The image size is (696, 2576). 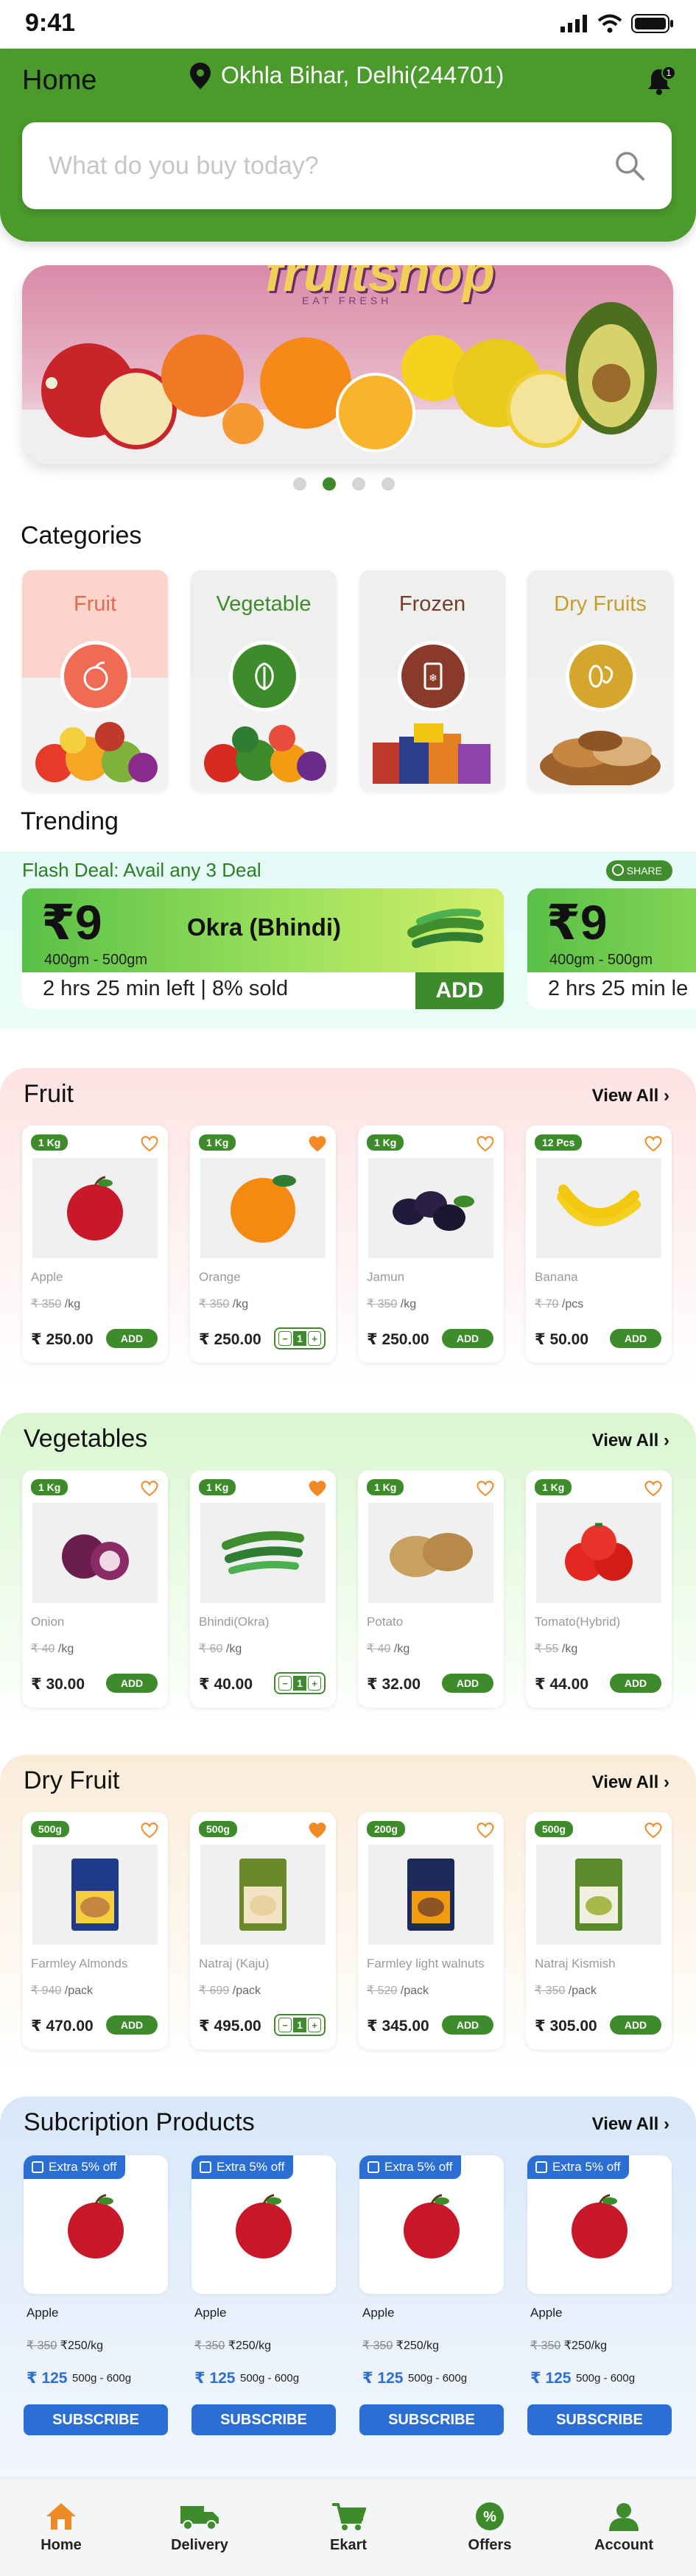 What do you see at coordinates (661, 83) in the screenshot?
I see `notification-button: 1` at bounding box center [661, 83].